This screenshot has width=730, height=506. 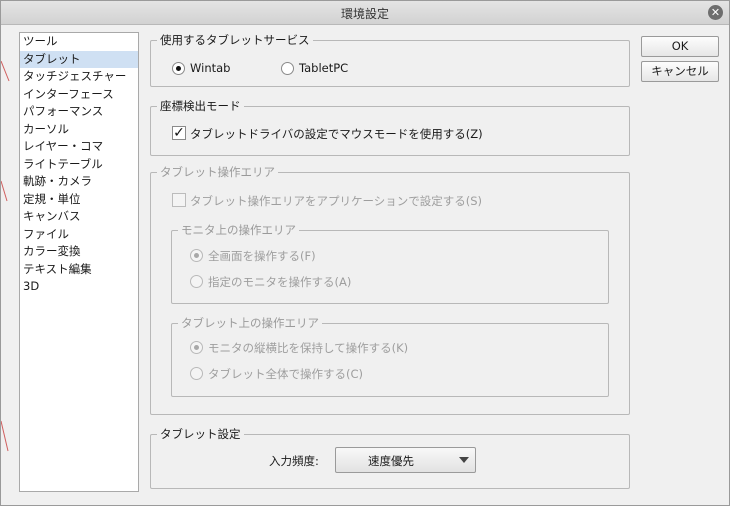 What do you see at coordinates (179, 200) in the screenshot?
I see `app-area-checkbox` at bounding box center [179, 200].